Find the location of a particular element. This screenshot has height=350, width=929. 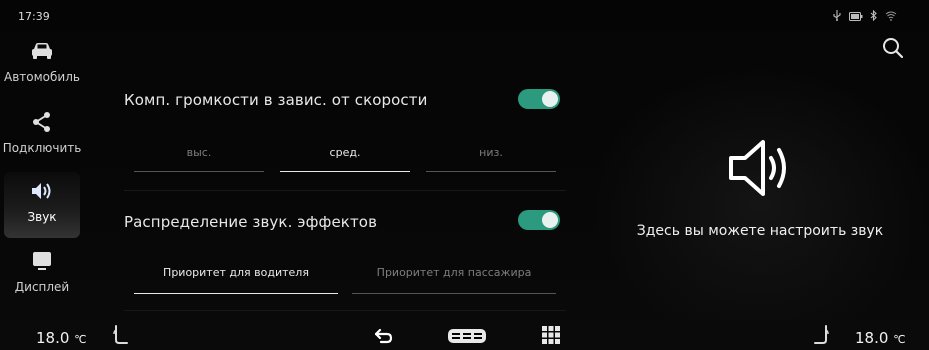

right-temperature-unit: ℃ is located at coordinates (899, 339).